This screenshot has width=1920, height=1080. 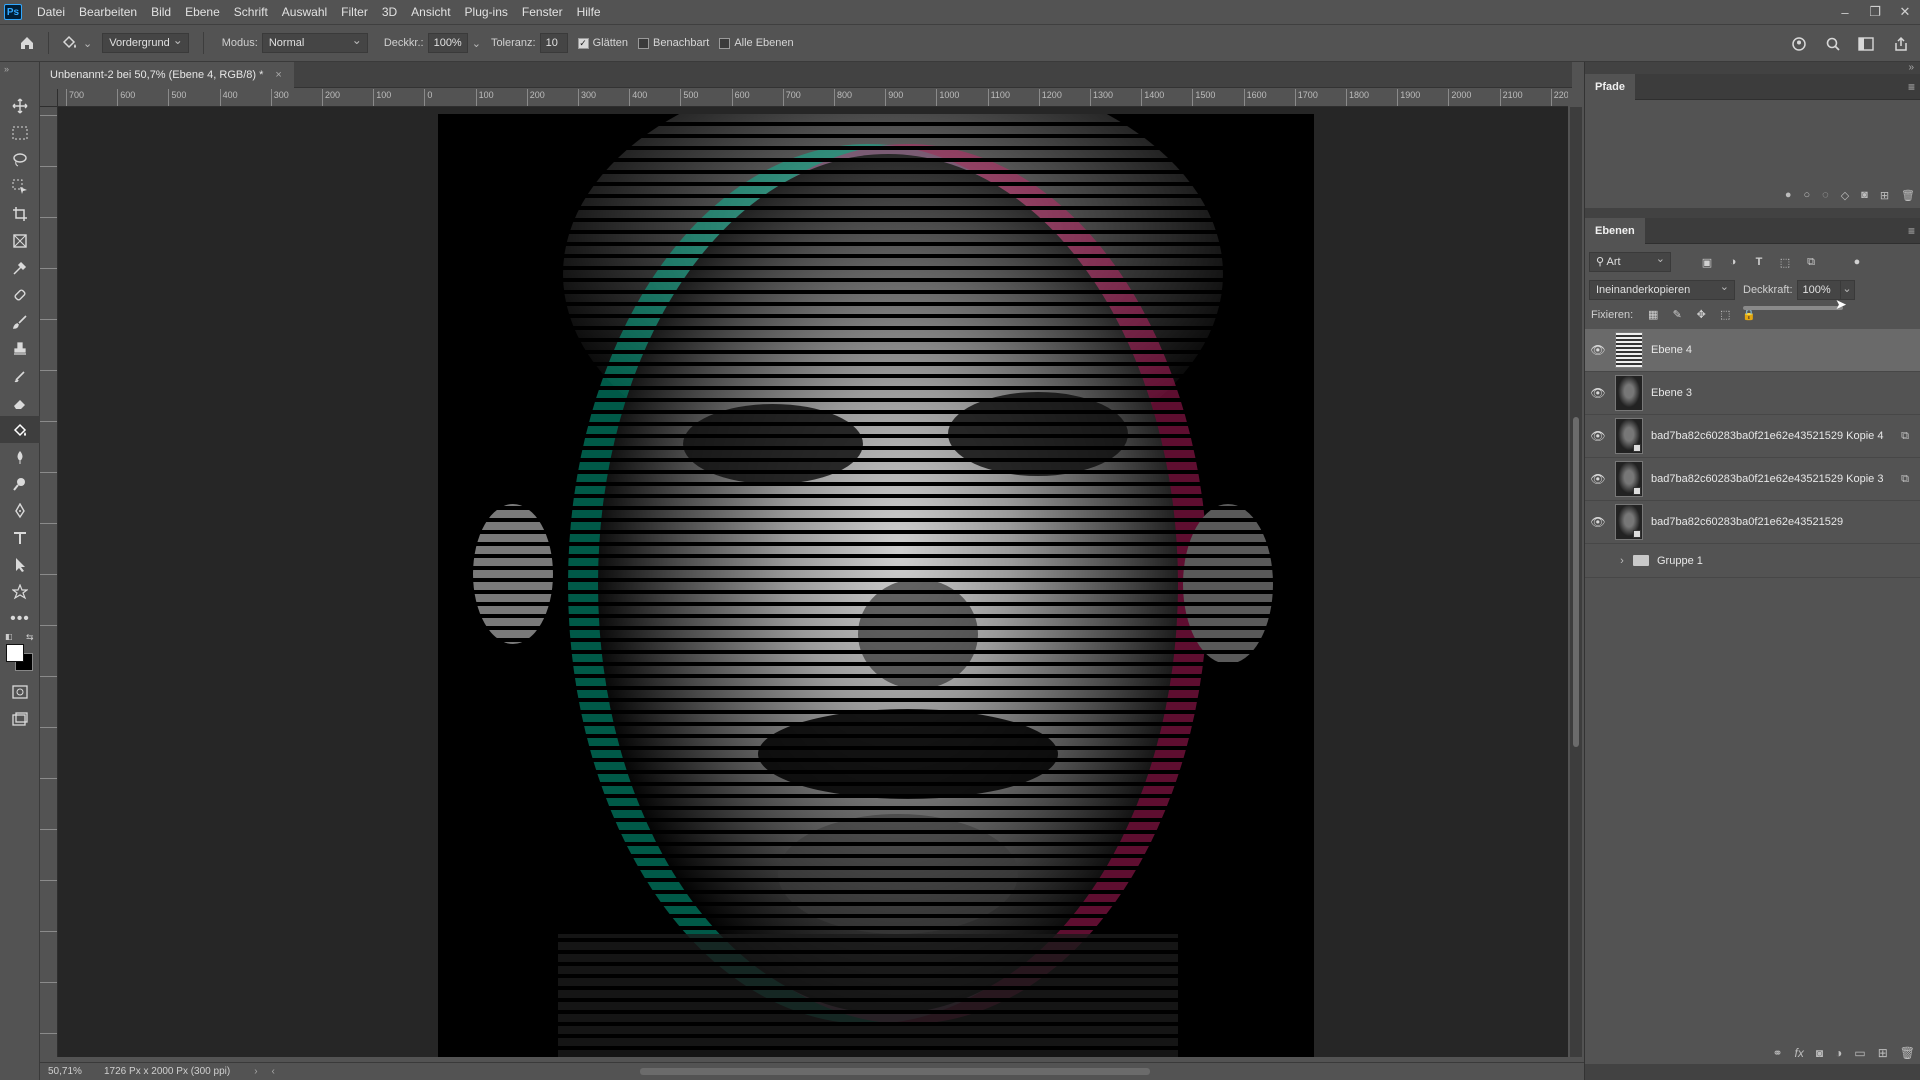 I want to click on opacity-chevron-icon: ⌄, so click(x=476, y=43).